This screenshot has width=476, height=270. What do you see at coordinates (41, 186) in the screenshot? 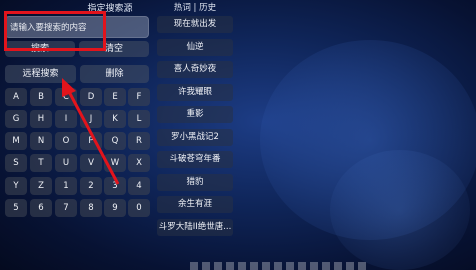
I see `key-z: Z` at bounding box center [41, 186].